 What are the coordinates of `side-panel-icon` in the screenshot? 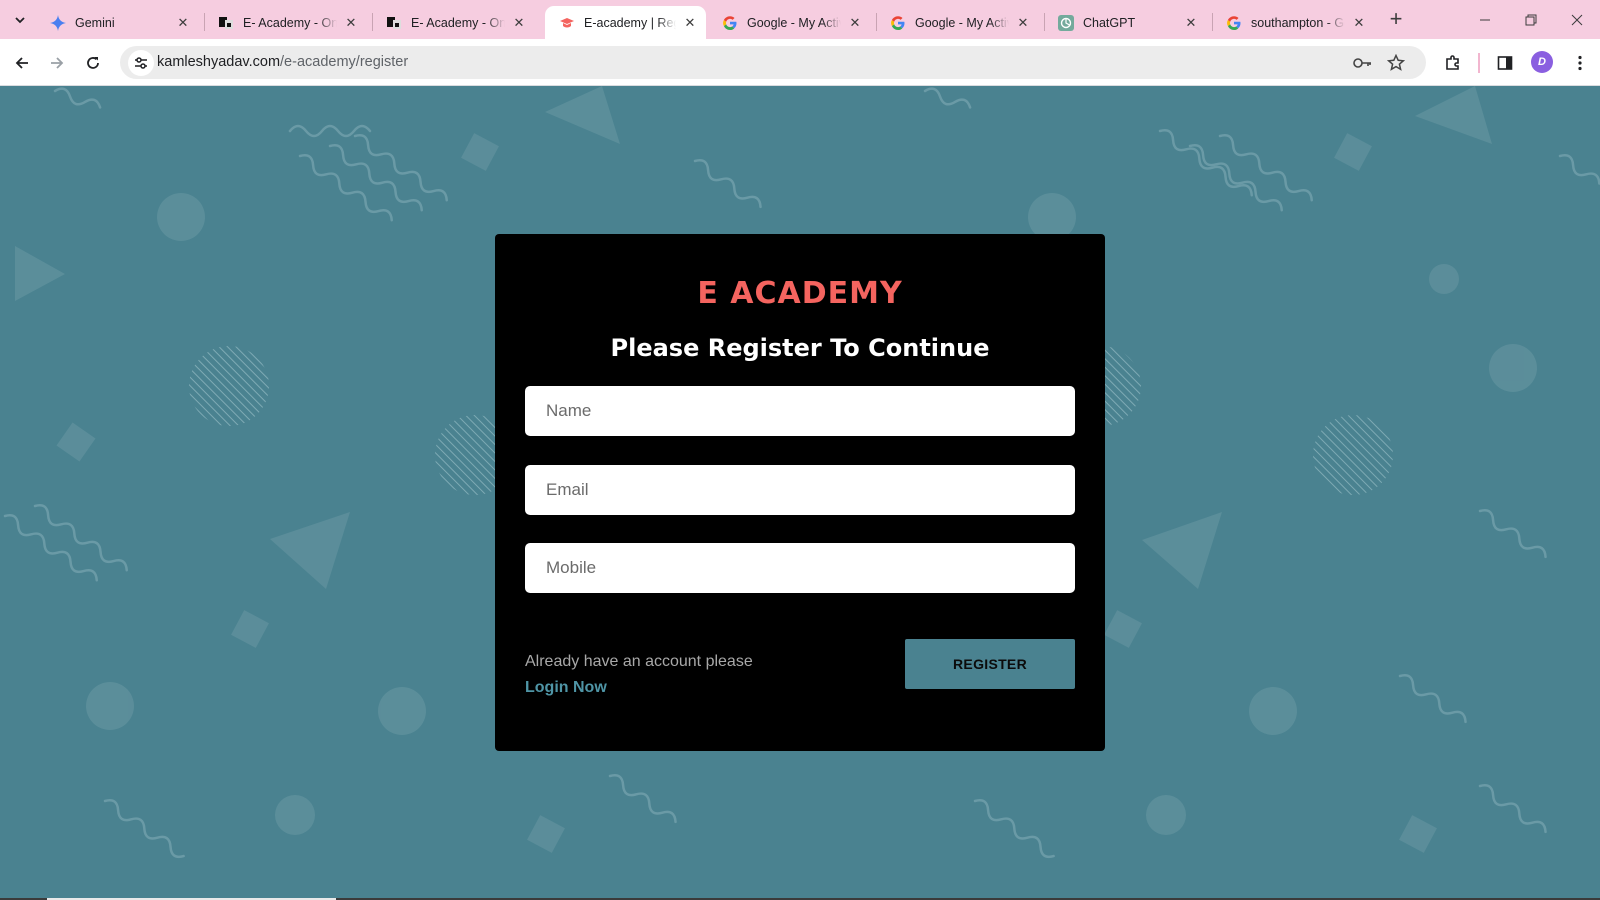 It's located at (1505, 63).